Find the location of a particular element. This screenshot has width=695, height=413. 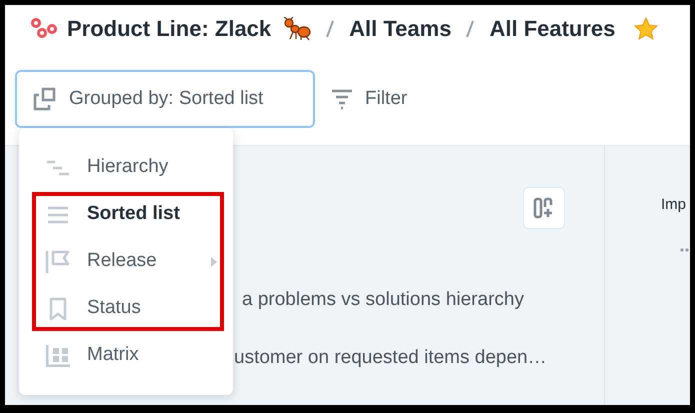

breadcrumb-item: All Features is located at coordinates (552, 28).